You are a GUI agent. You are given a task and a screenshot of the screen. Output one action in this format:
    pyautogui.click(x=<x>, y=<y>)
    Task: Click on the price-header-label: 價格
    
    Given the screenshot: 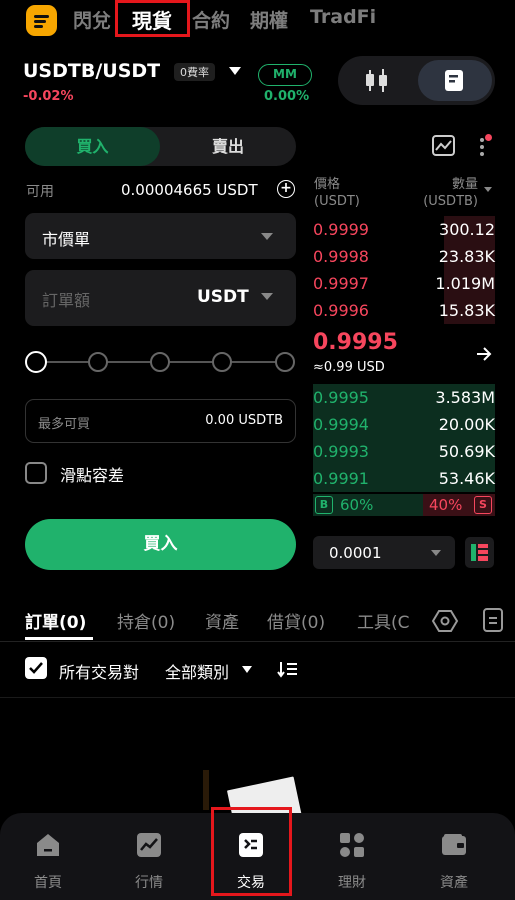 What is the action you would take?
    pyautogui.click(x=327, y=184)
    